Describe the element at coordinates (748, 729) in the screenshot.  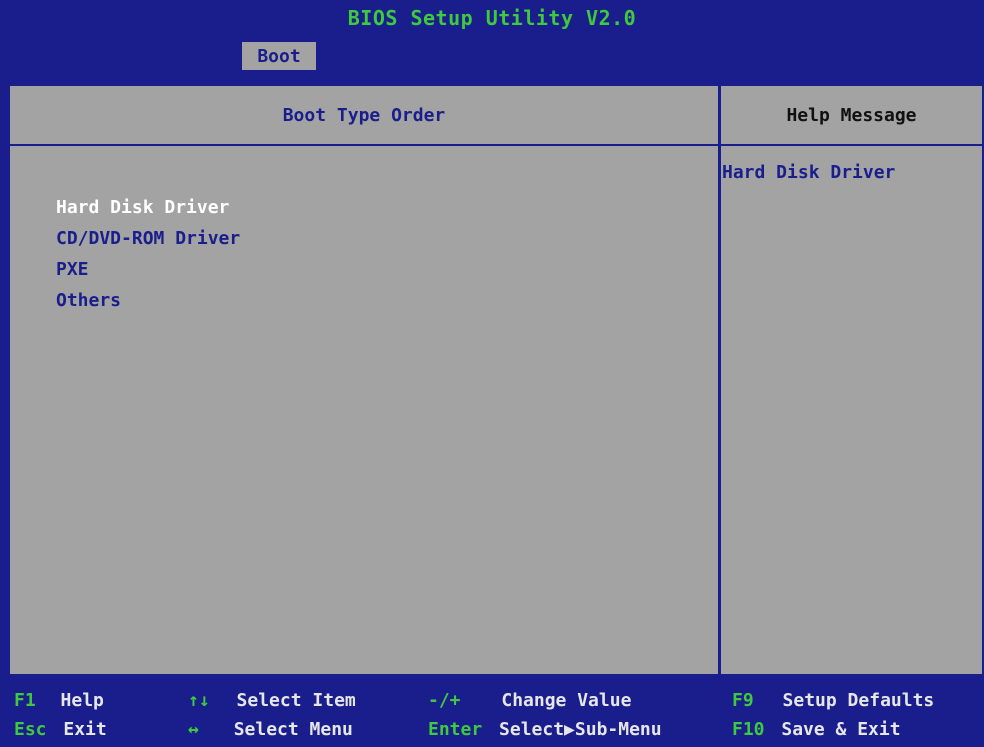
I see `key-f10: F10` at that location.